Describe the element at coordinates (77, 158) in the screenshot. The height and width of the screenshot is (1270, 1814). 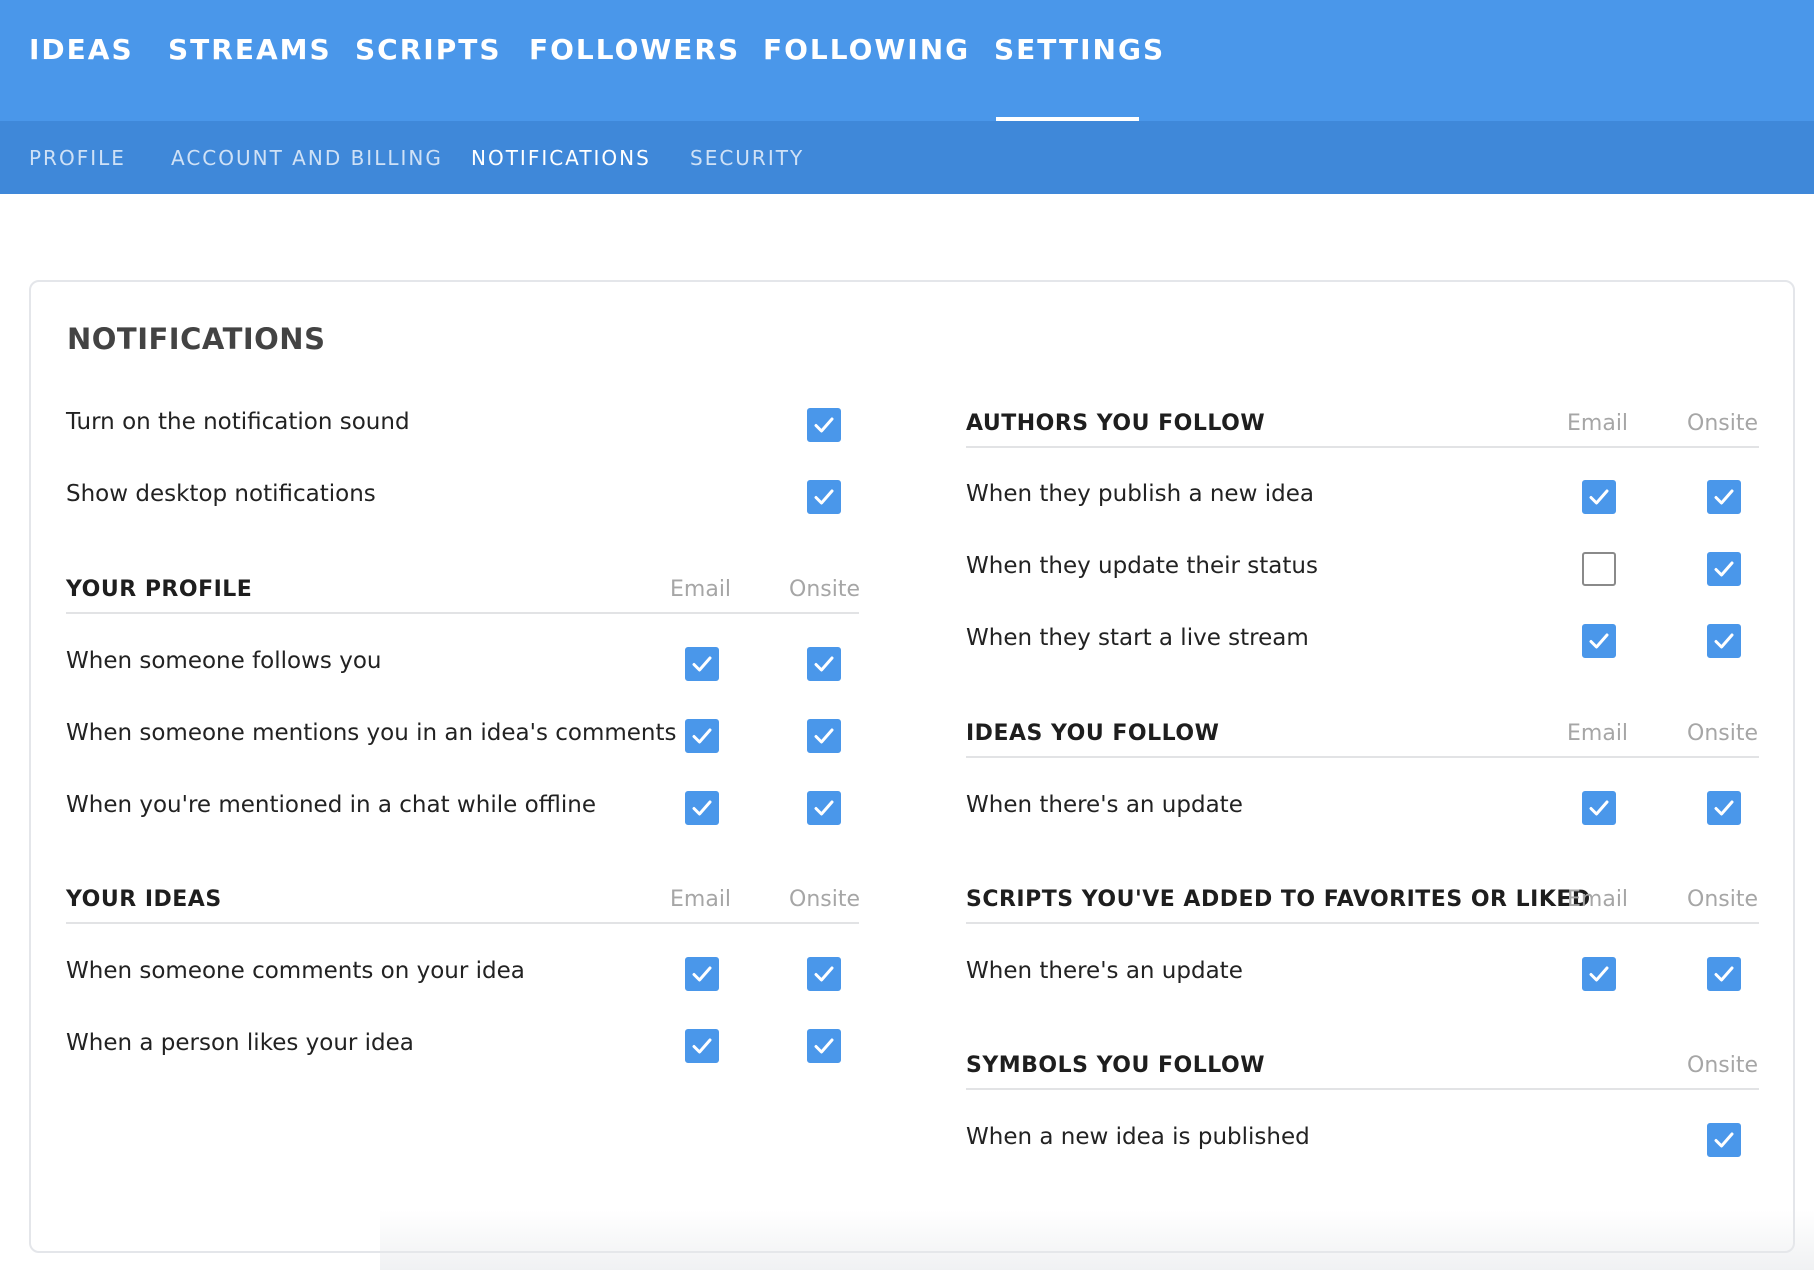
I see `subnav-profile: PROFILE` at that location.